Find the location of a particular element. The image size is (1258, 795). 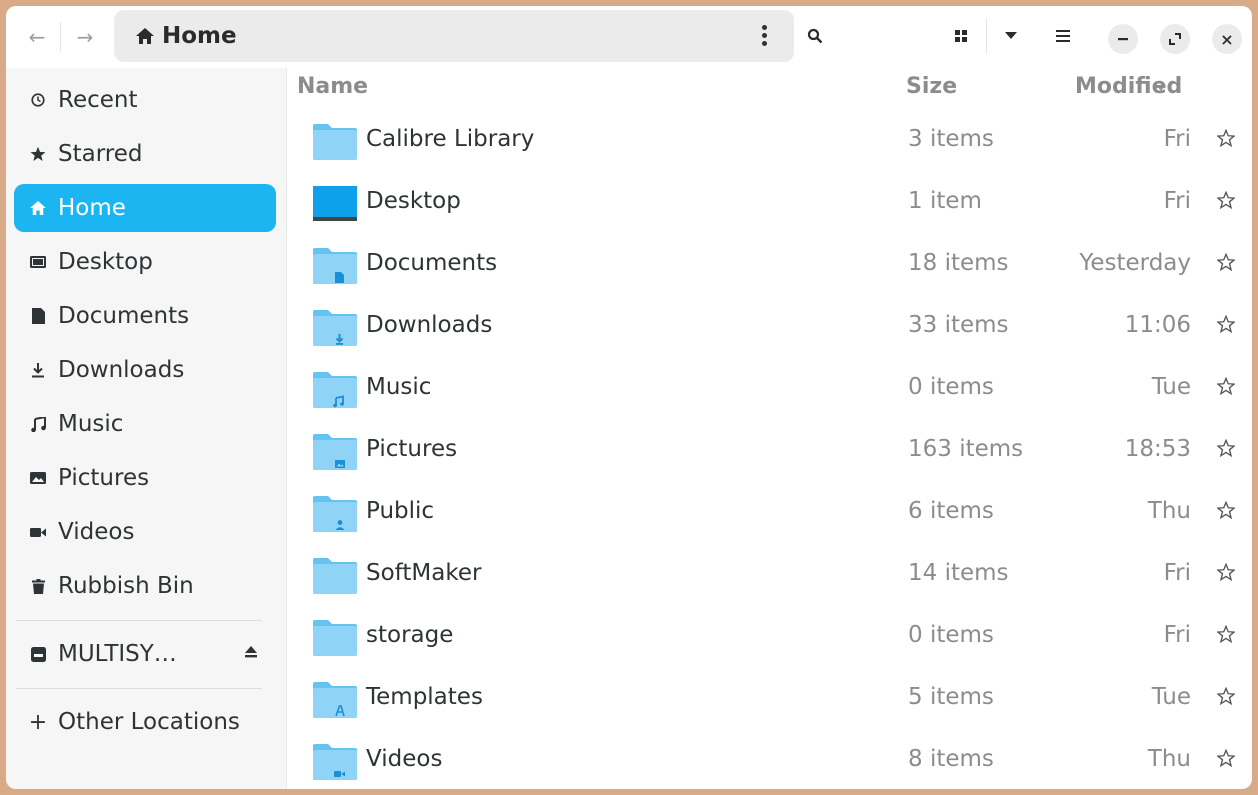

file-row: Videos 8 items Thu is located at coordinates (769, 760).